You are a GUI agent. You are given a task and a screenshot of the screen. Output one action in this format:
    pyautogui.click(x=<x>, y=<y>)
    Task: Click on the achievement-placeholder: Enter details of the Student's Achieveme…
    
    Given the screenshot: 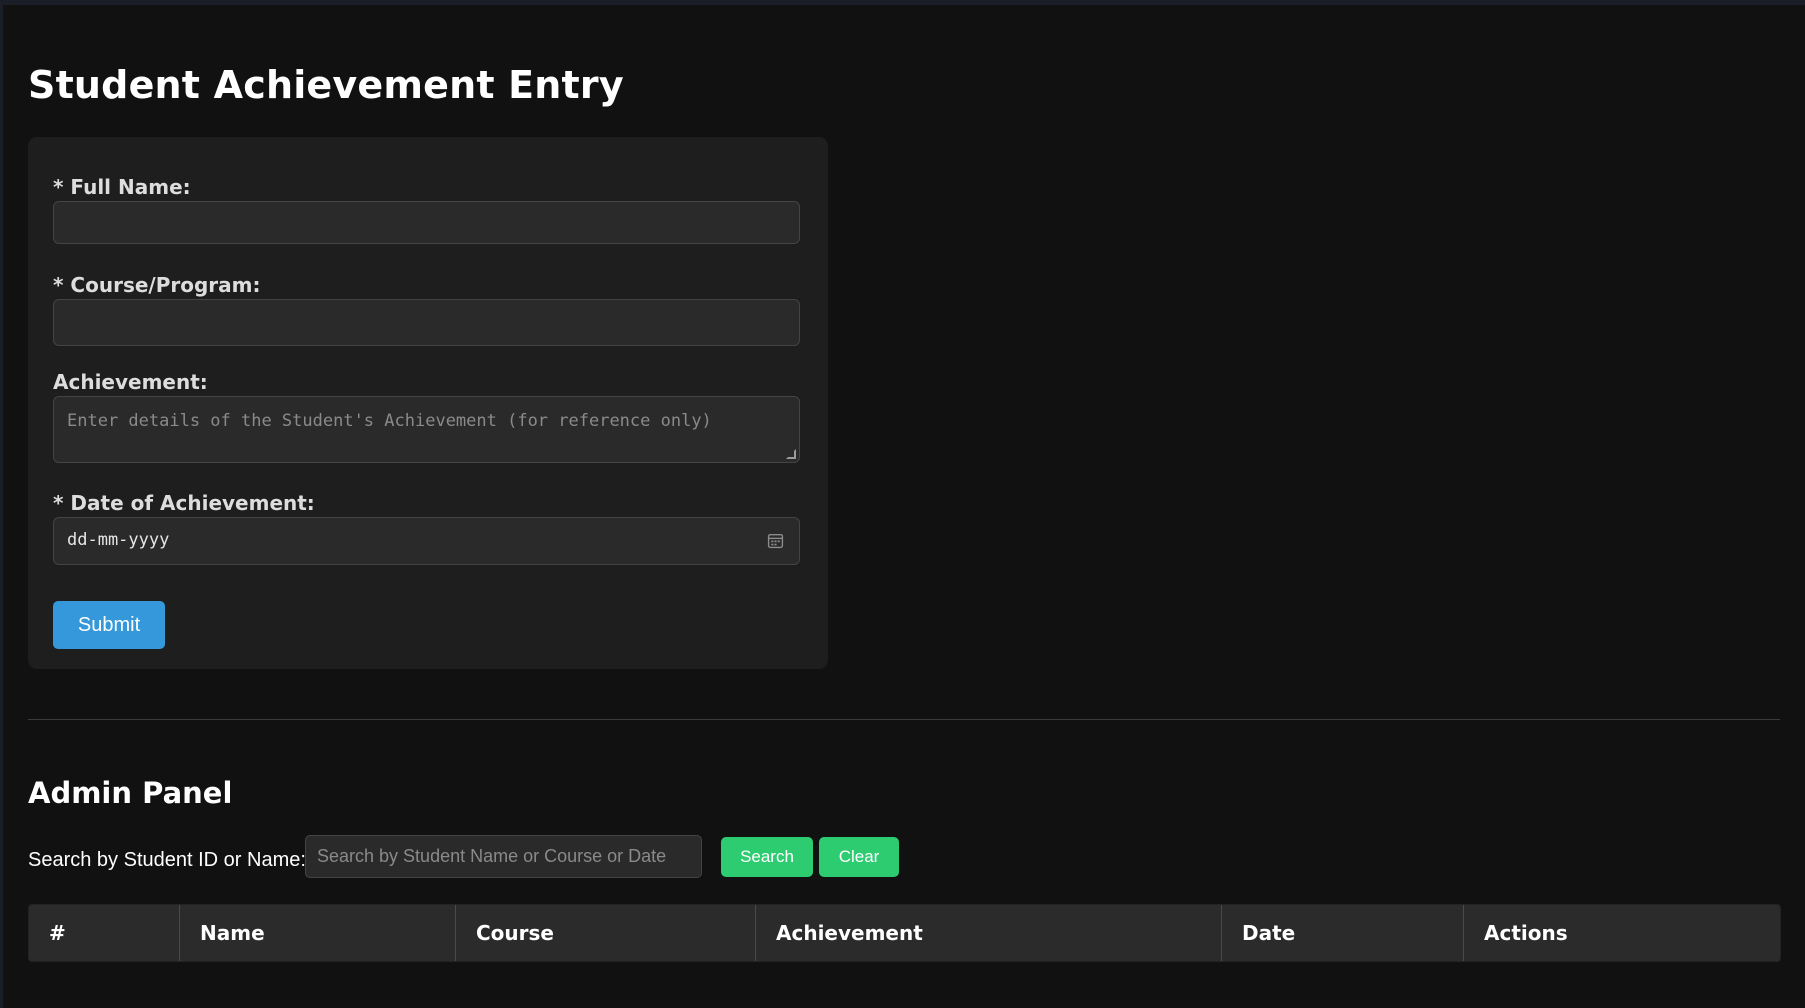 What is the action you would take?
    pyautogui.click(x=389, y=421)
    